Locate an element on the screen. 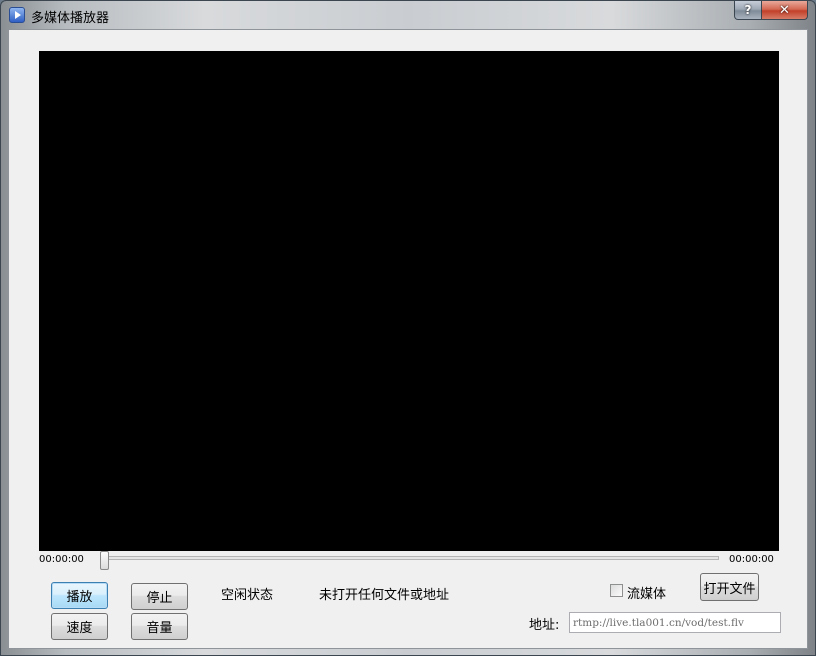  stream-media-checkbox is located at coordinates (616, 590).